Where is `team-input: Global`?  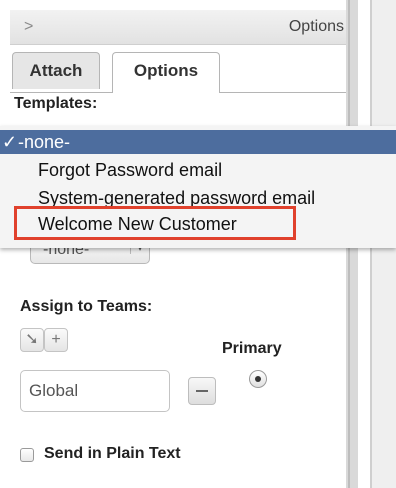
team-input: Global is located at coordinates (95, 391).